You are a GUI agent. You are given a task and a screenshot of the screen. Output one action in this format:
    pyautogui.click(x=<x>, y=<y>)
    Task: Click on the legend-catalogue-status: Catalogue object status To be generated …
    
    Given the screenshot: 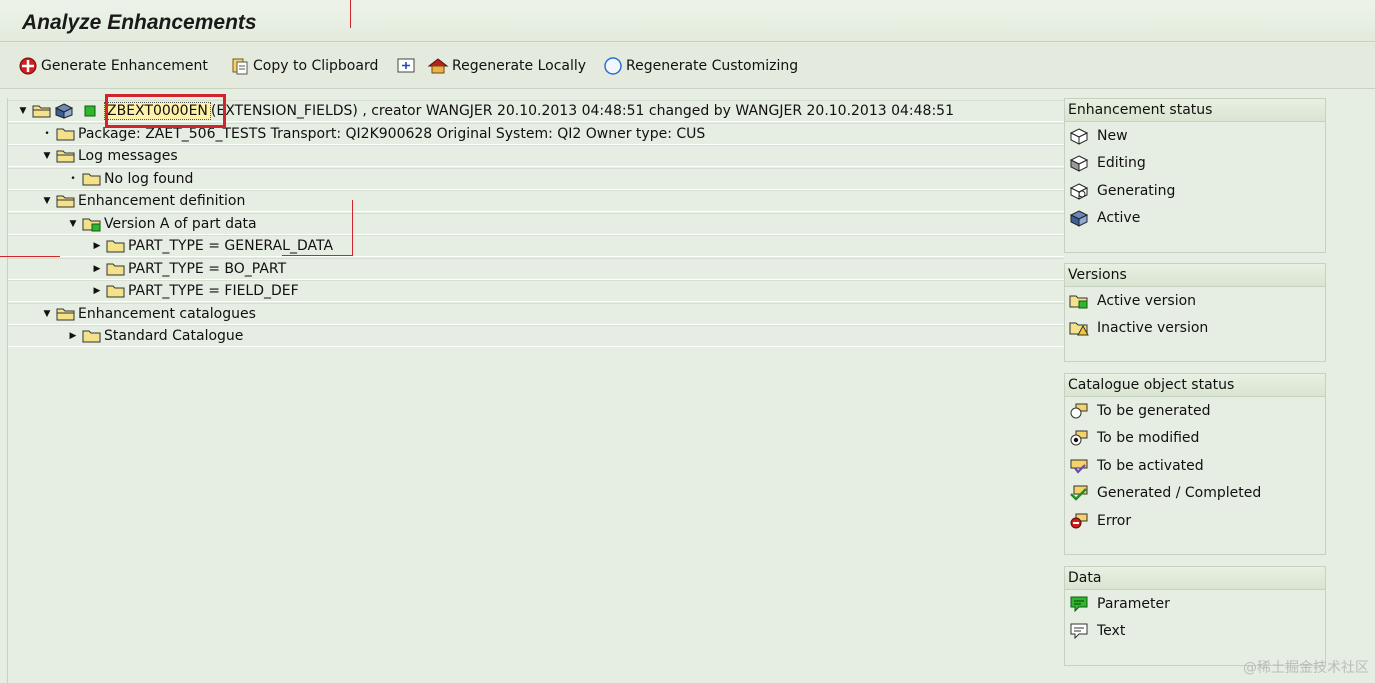 What is the action you would take?
    pyautogui.click(x=1195, y=464)
    